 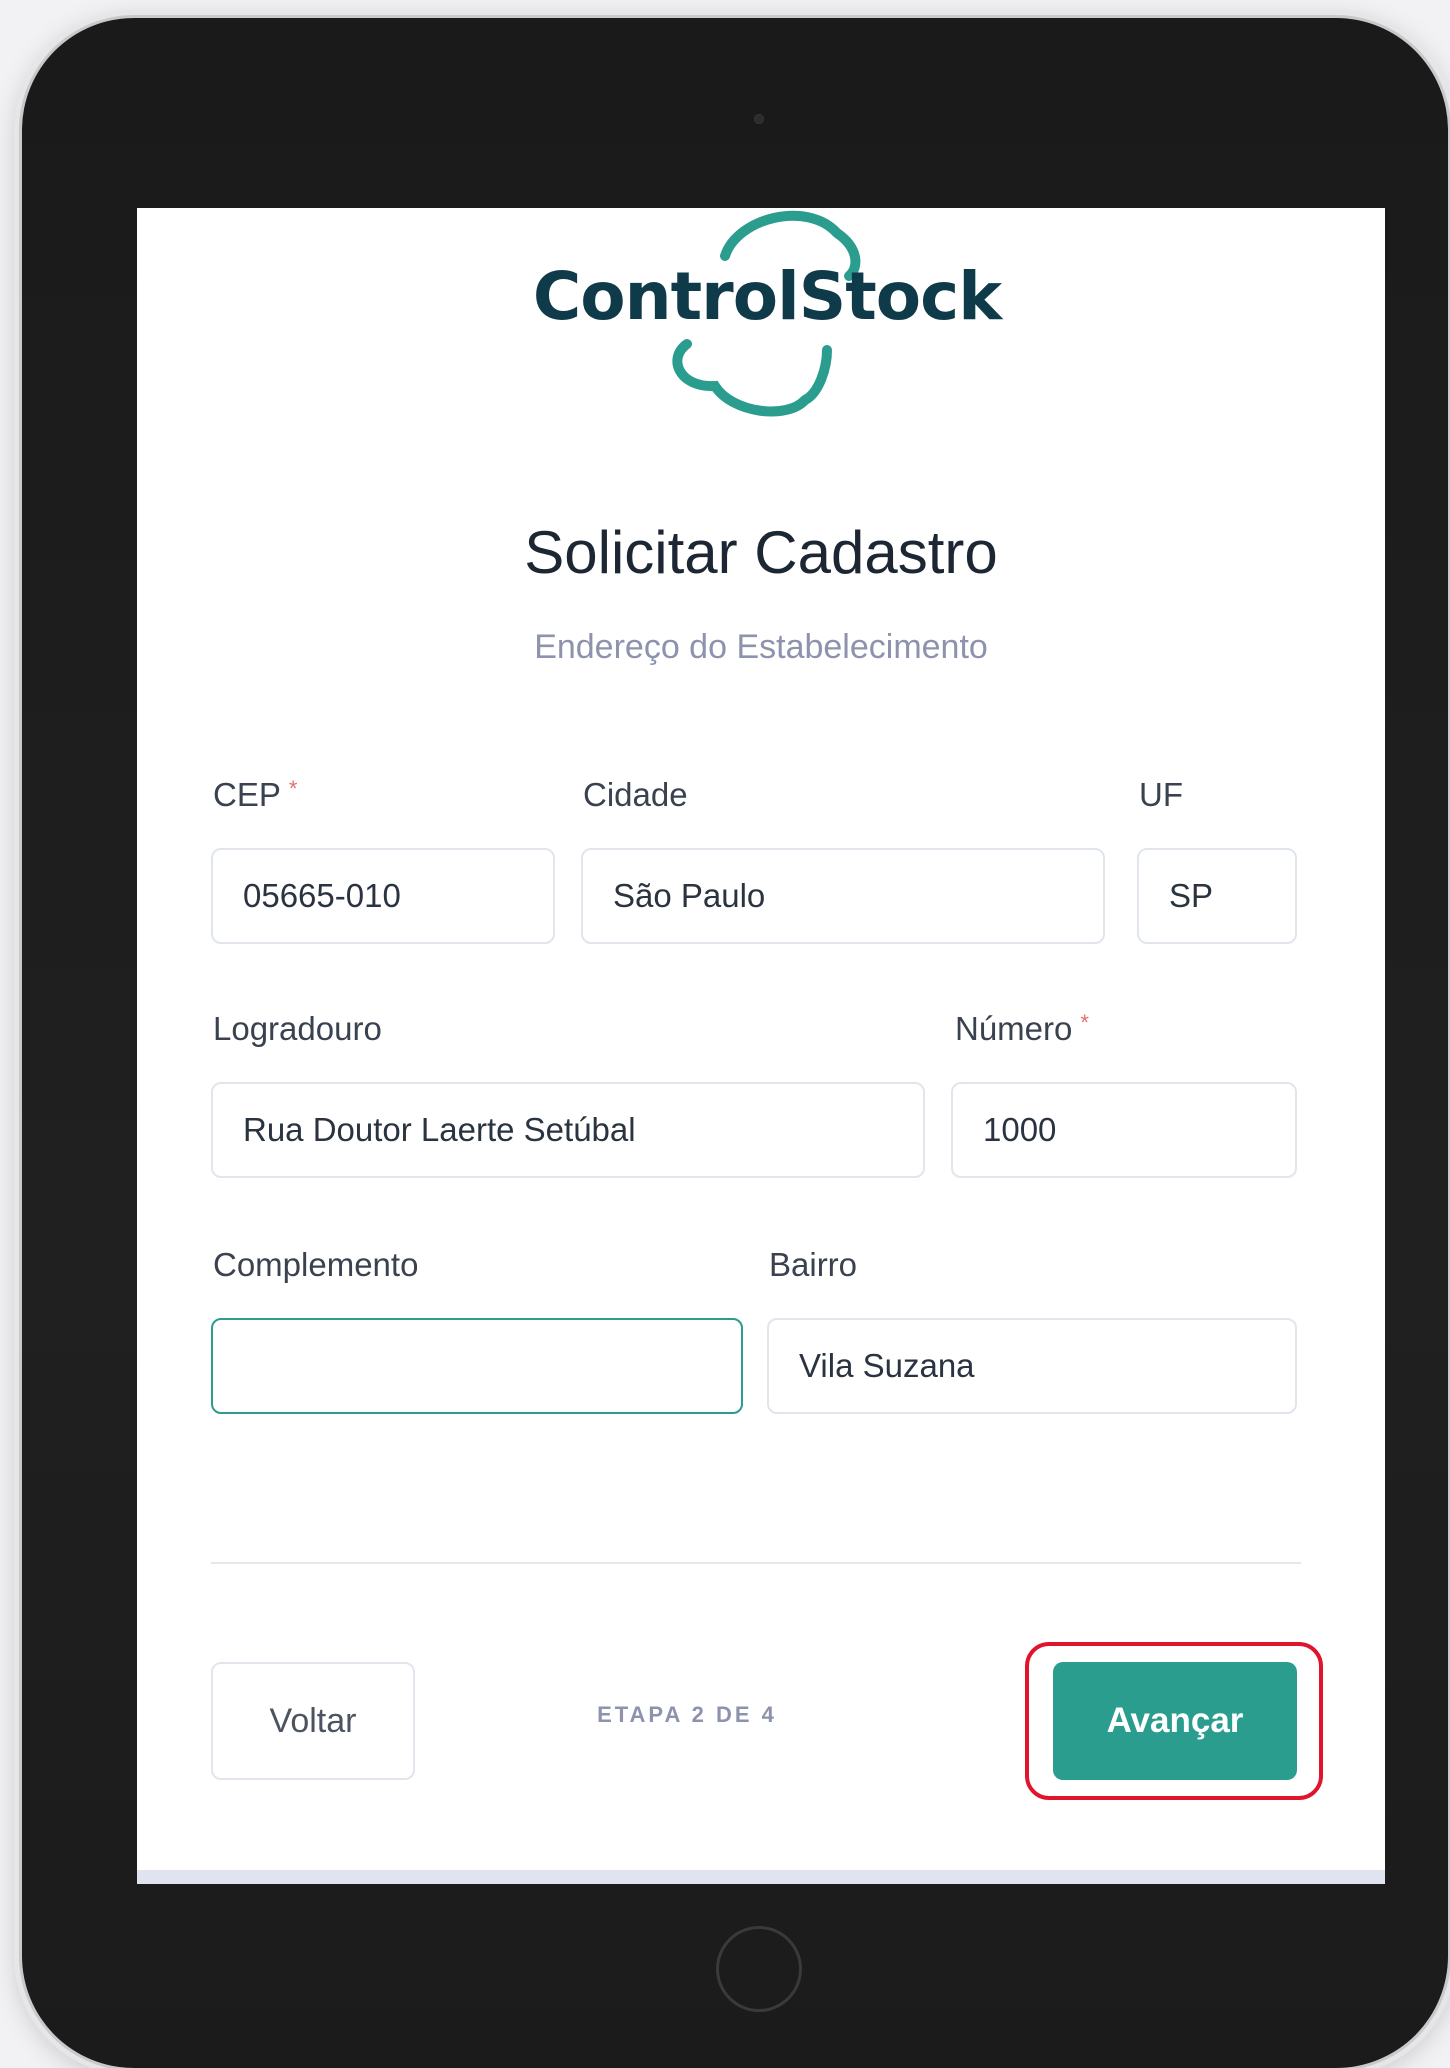 I want to click on camera-dot, so click(x=759, y=119).